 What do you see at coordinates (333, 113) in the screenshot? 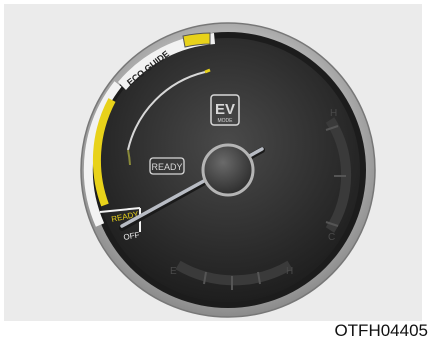
I see `temp-hot-label: H` at bounding box center [333, 113].